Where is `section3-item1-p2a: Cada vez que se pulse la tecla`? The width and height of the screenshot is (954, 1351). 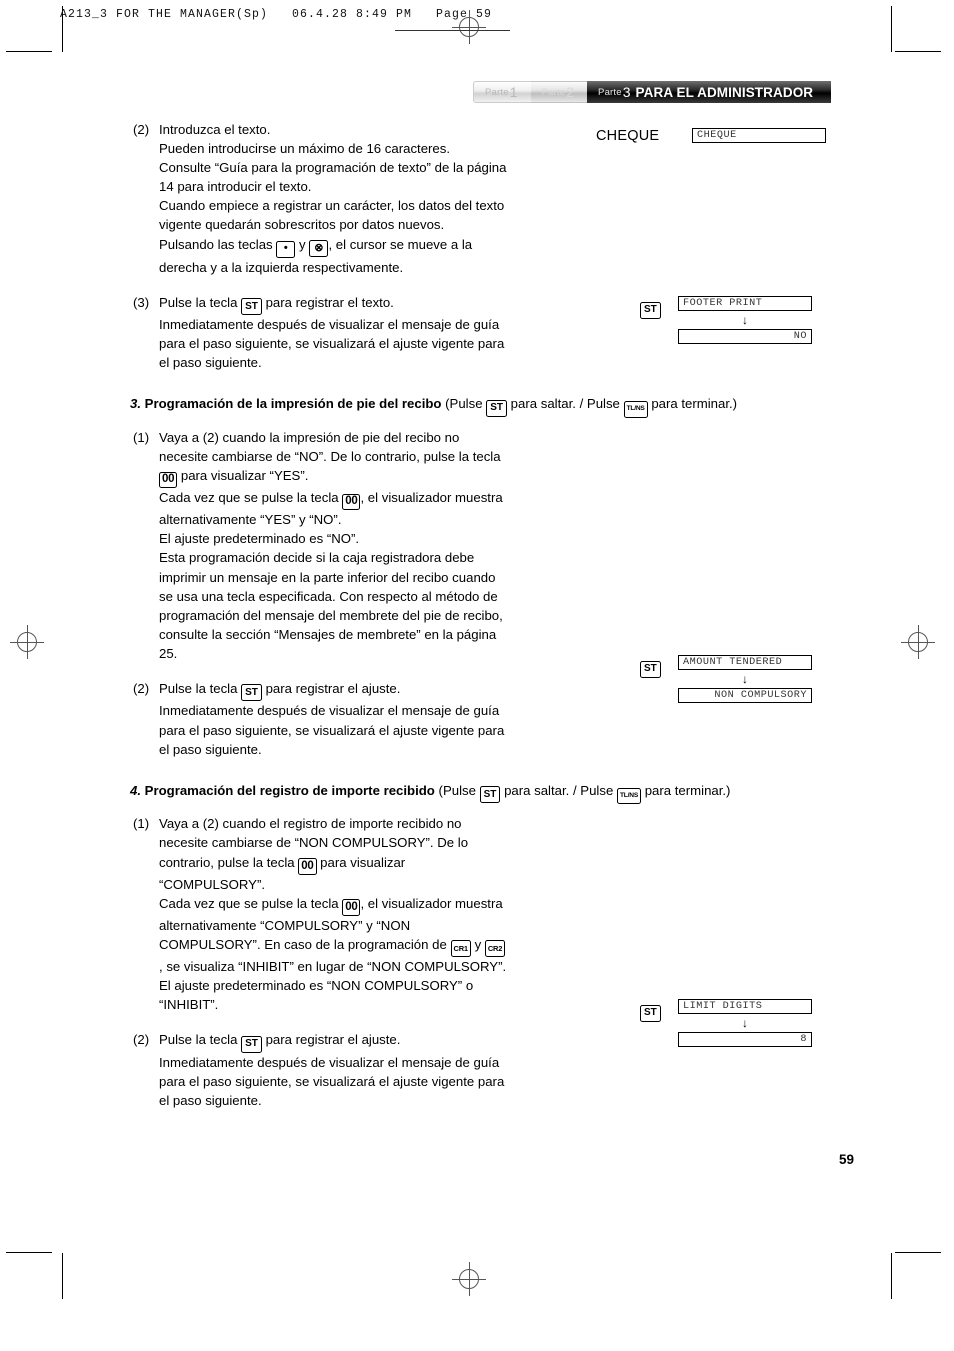
section3-item1-p2a: Cada vez que se pulse la tecla is located at coordinates (249, 498).